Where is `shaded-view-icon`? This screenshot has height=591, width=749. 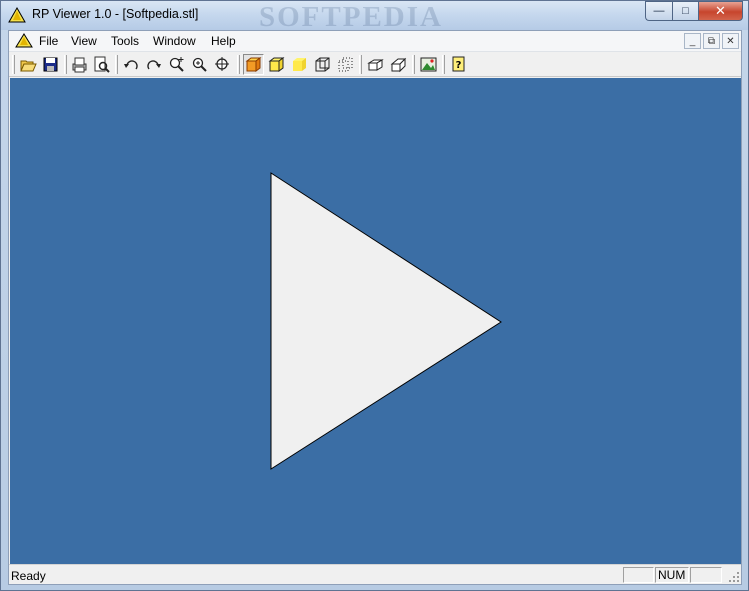 shaded-view-icon is located at coordinates (253, 64).